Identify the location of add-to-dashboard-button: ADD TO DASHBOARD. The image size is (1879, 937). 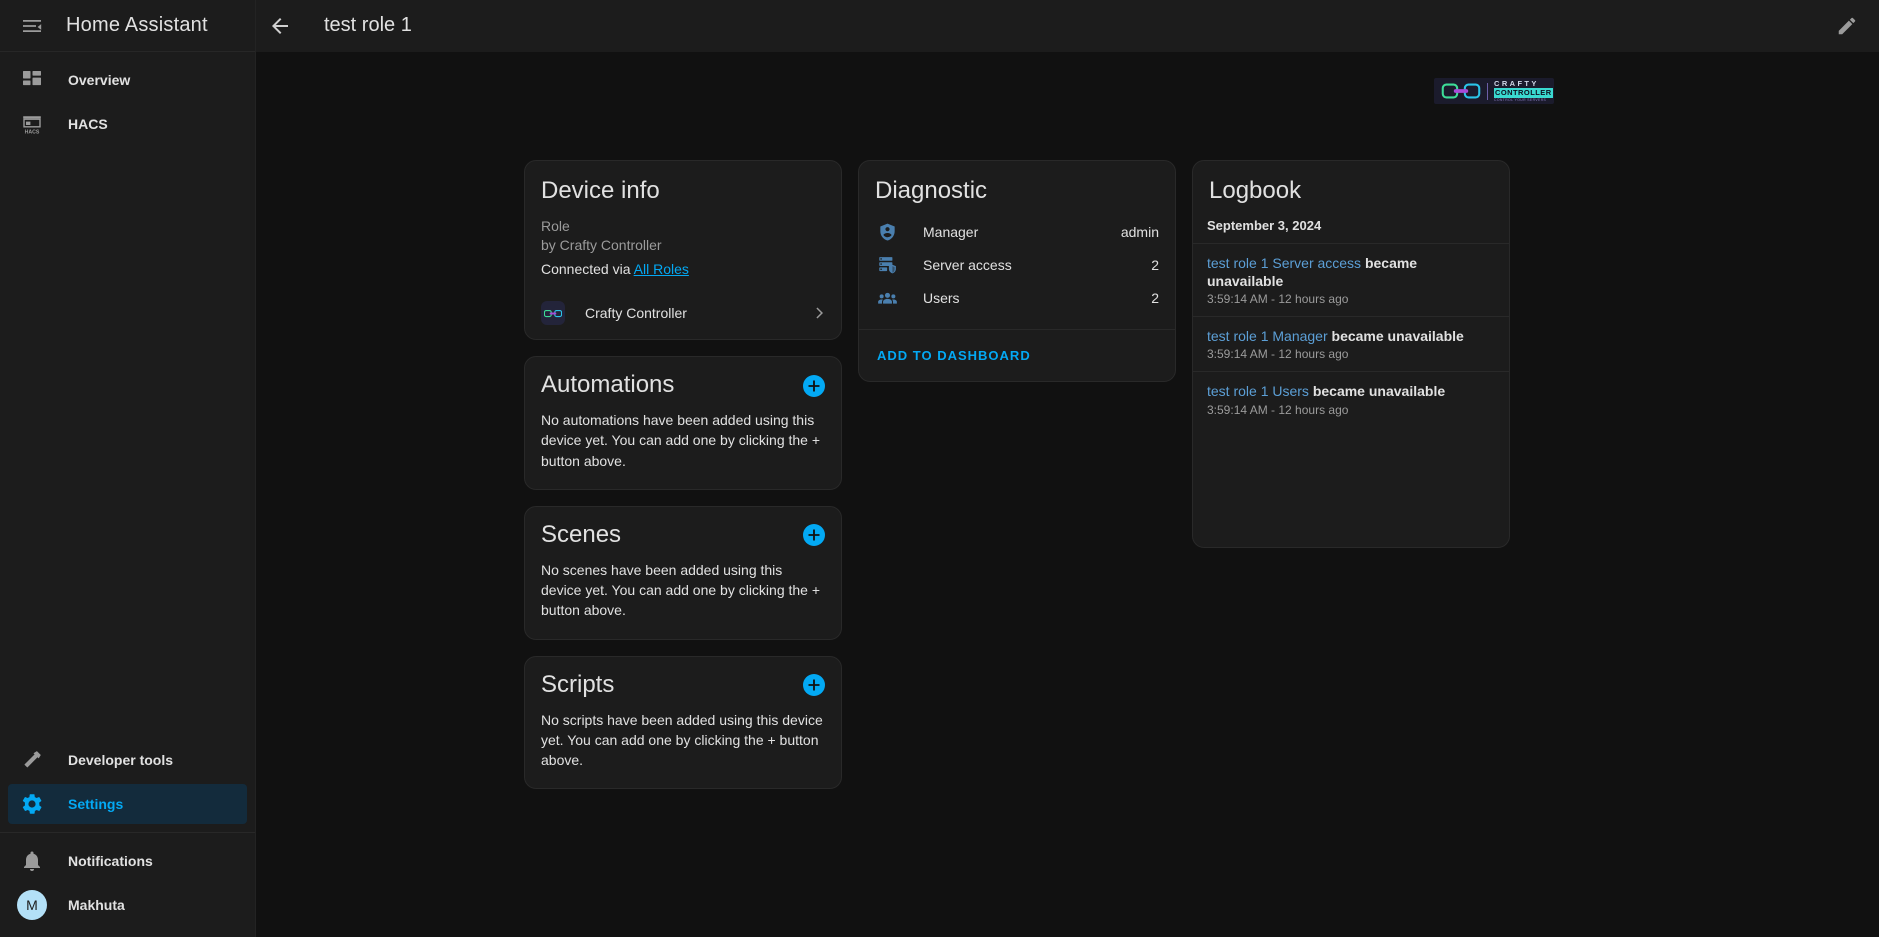
(954, 355).